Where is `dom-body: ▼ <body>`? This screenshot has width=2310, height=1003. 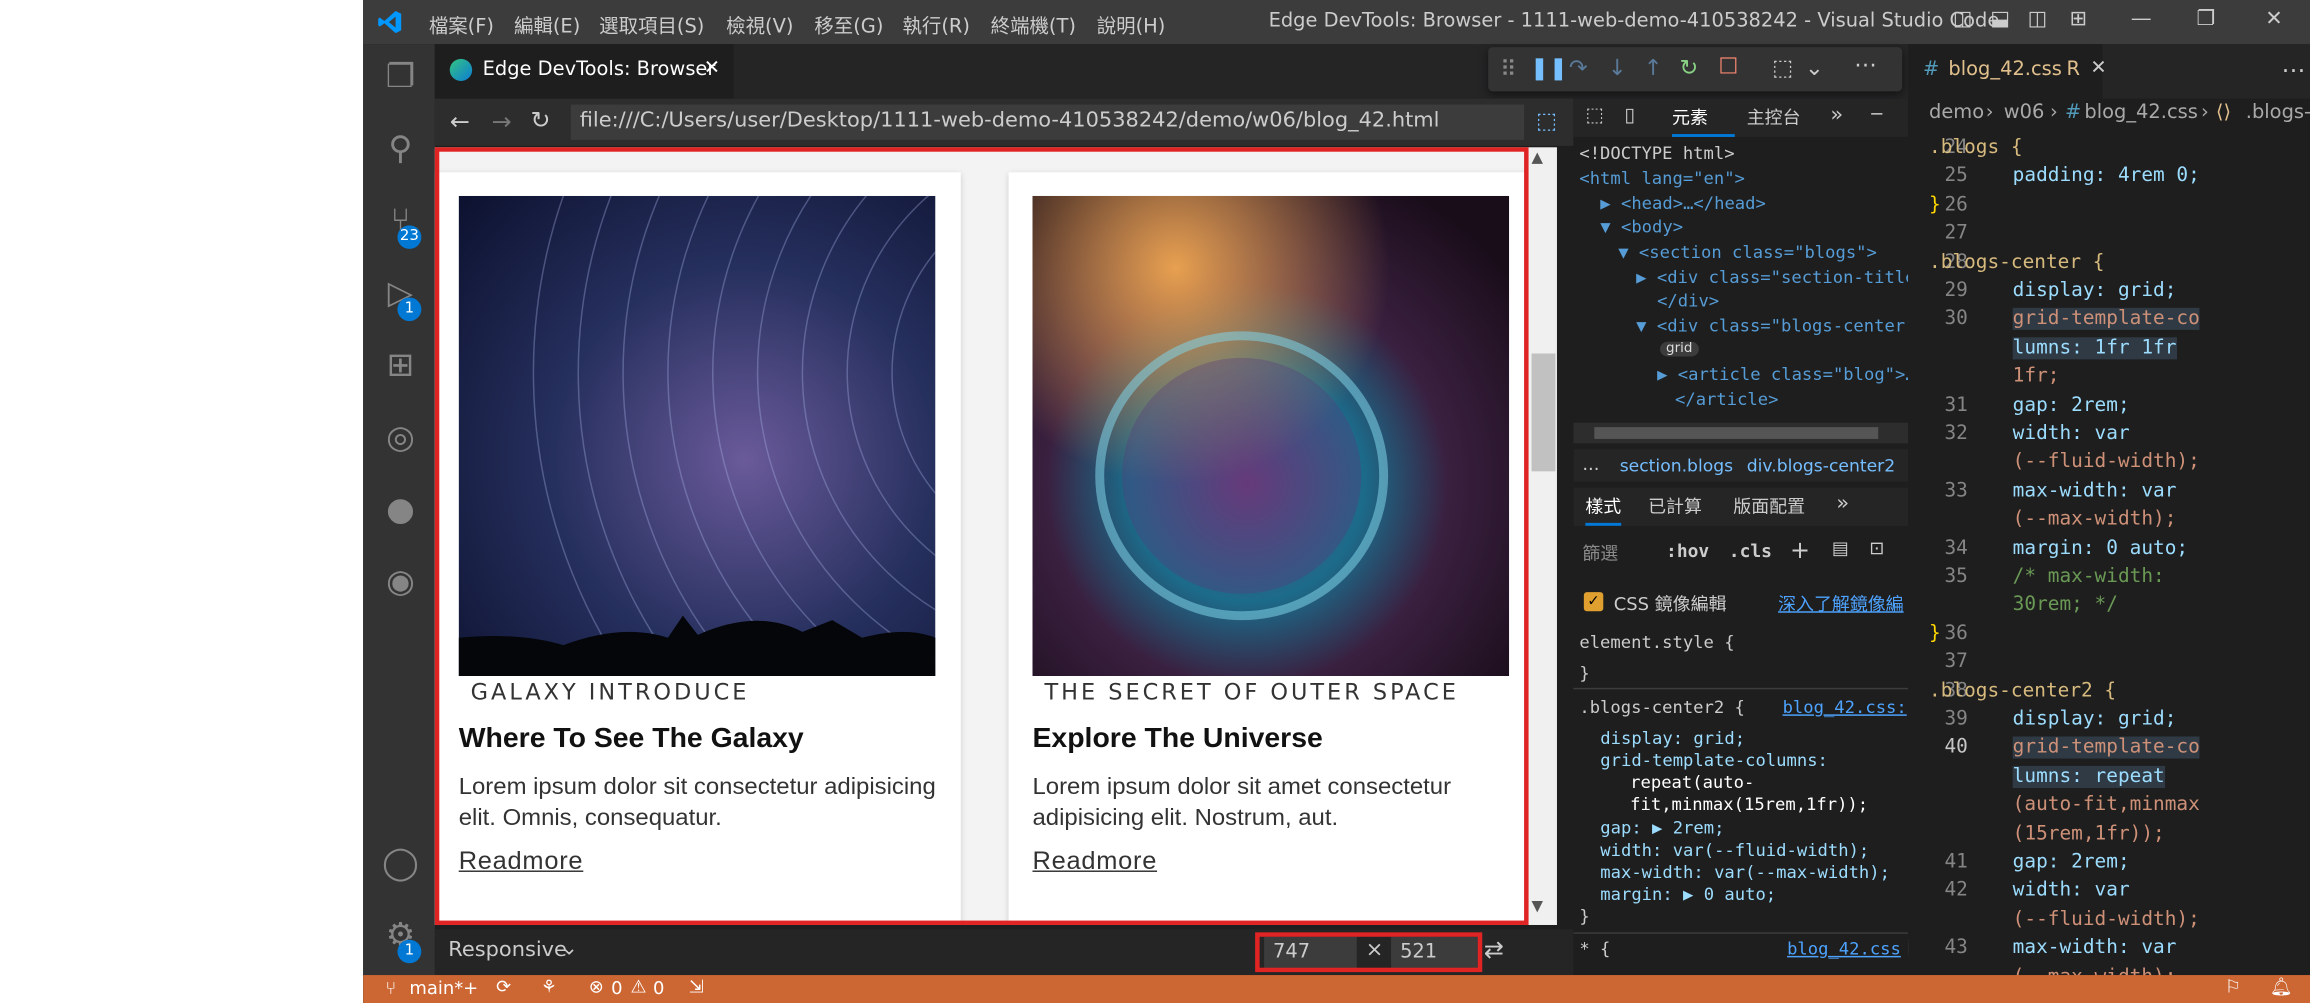
dom-body: ▼ <body> is located at coordinates (1641, 227).